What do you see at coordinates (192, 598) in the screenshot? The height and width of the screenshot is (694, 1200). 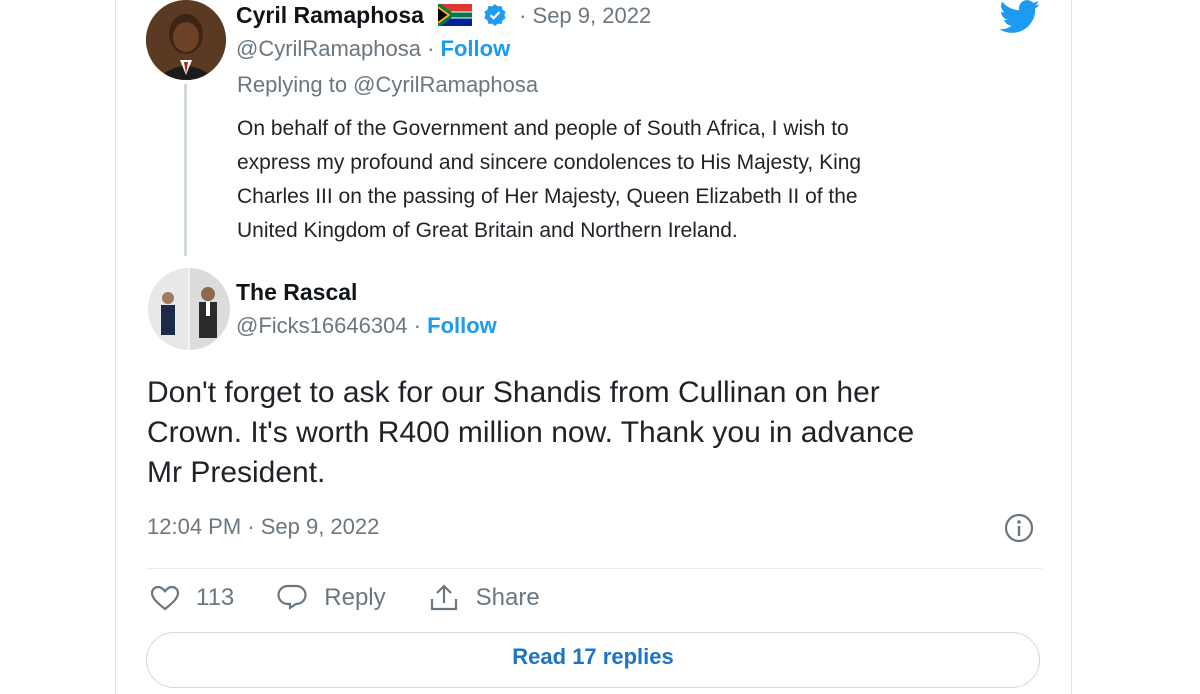 I see `like-button: 113` at bounding box center [192, 598].